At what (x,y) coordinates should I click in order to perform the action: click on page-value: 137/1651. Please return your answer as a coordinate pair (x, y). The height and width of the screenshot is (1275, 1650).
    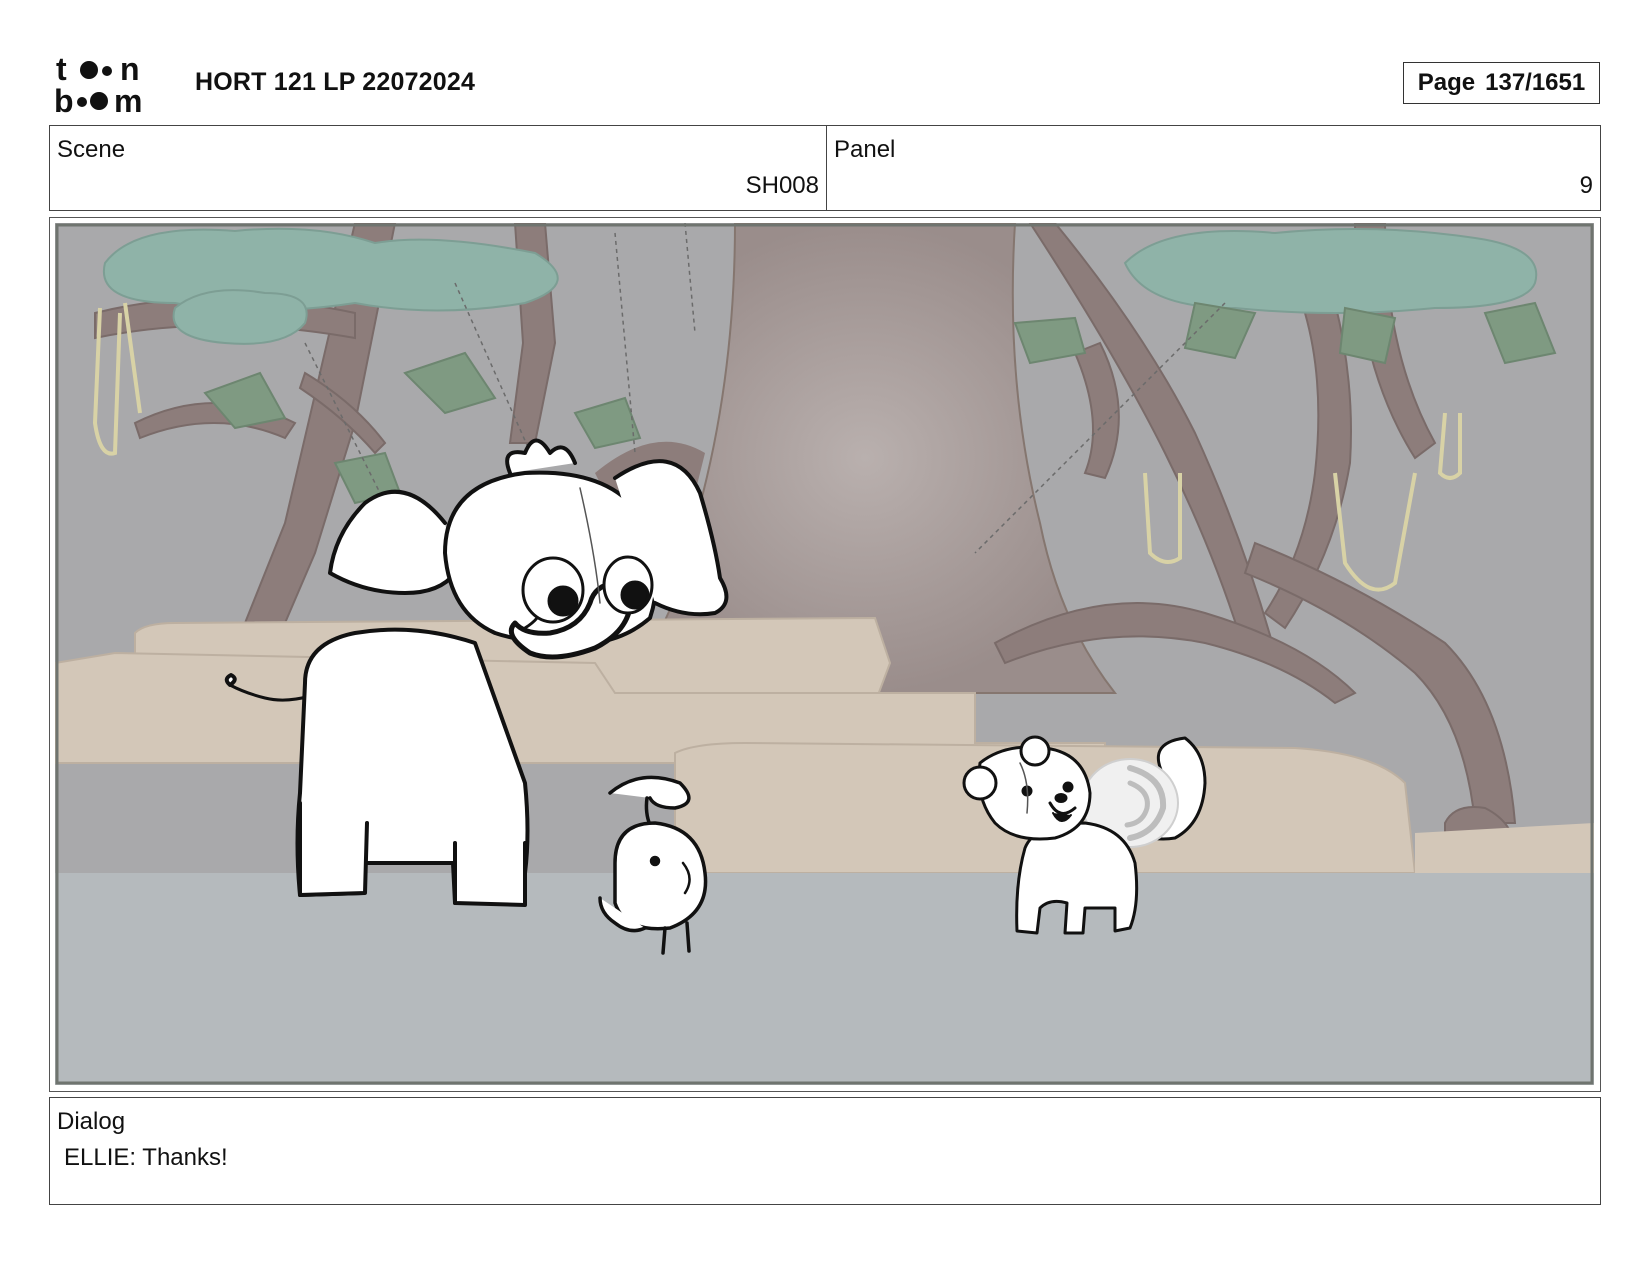
    Looking at the image, I should click on (1535, 82).